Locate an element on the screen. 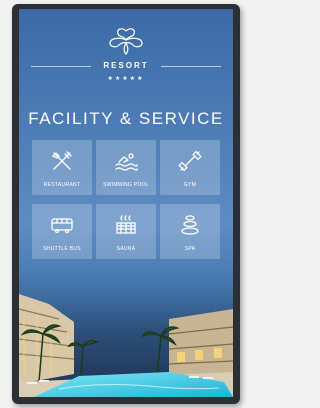  facility-tile-swimming-pool: SWIMMING POOL is located at coordinates (126, 167).